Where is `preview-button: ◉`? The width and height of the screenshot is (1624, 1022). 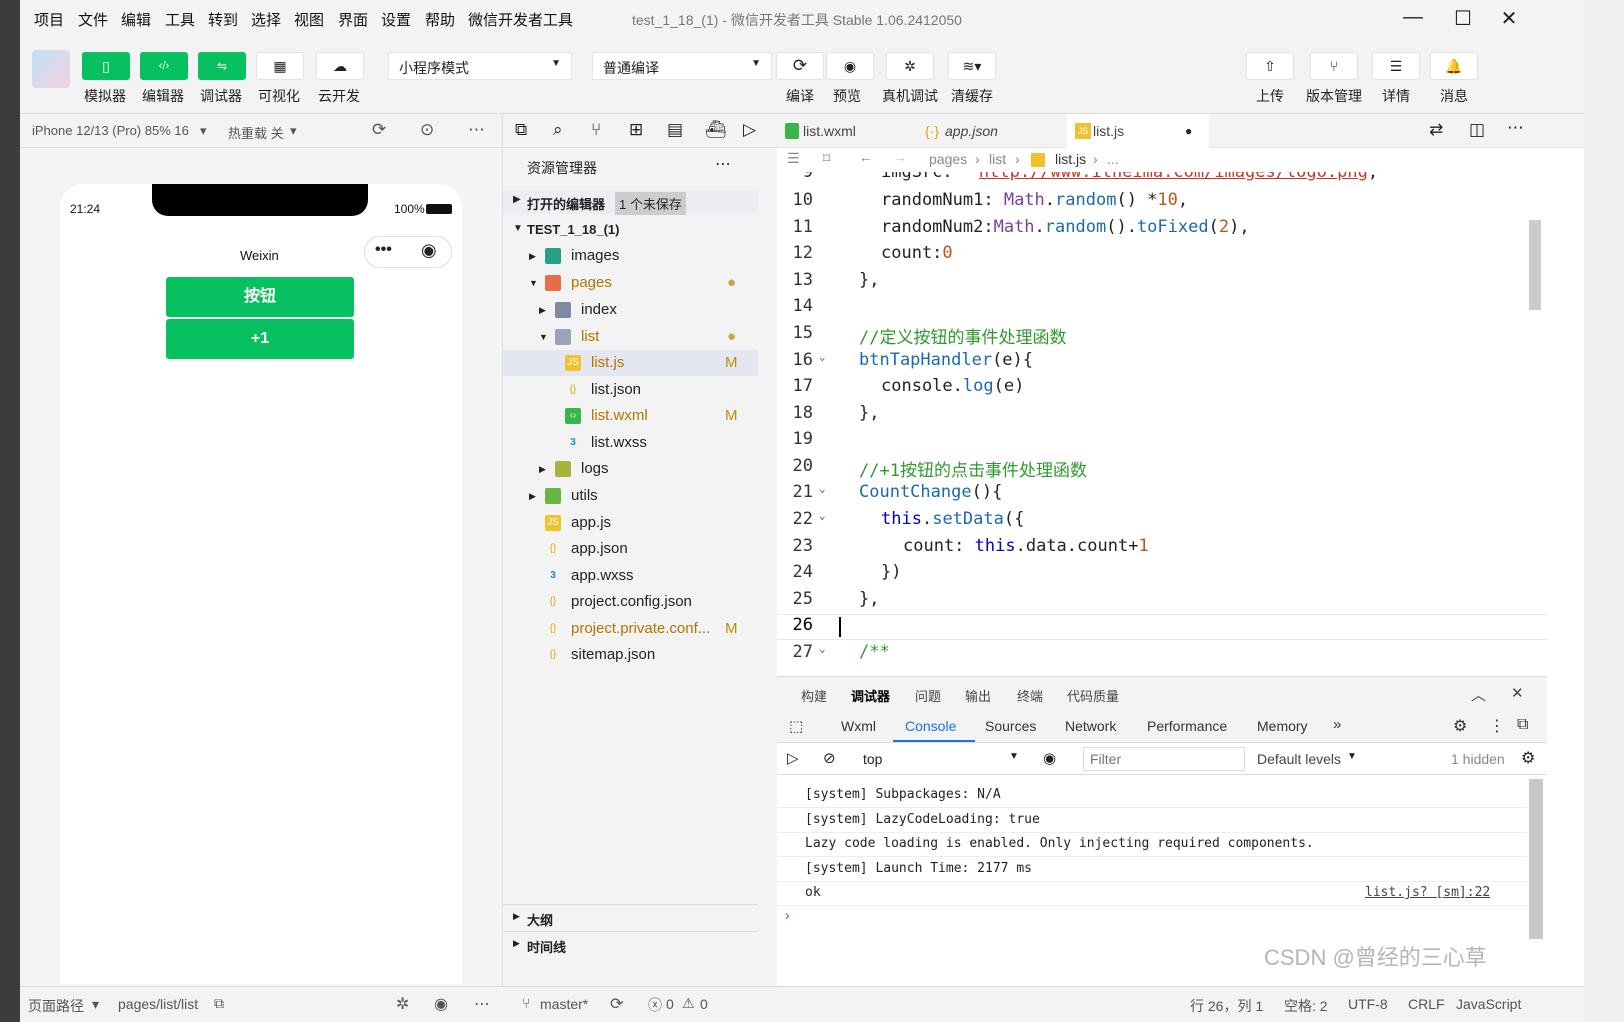
preview-button: ◉ is located at coordinates (850, 66).